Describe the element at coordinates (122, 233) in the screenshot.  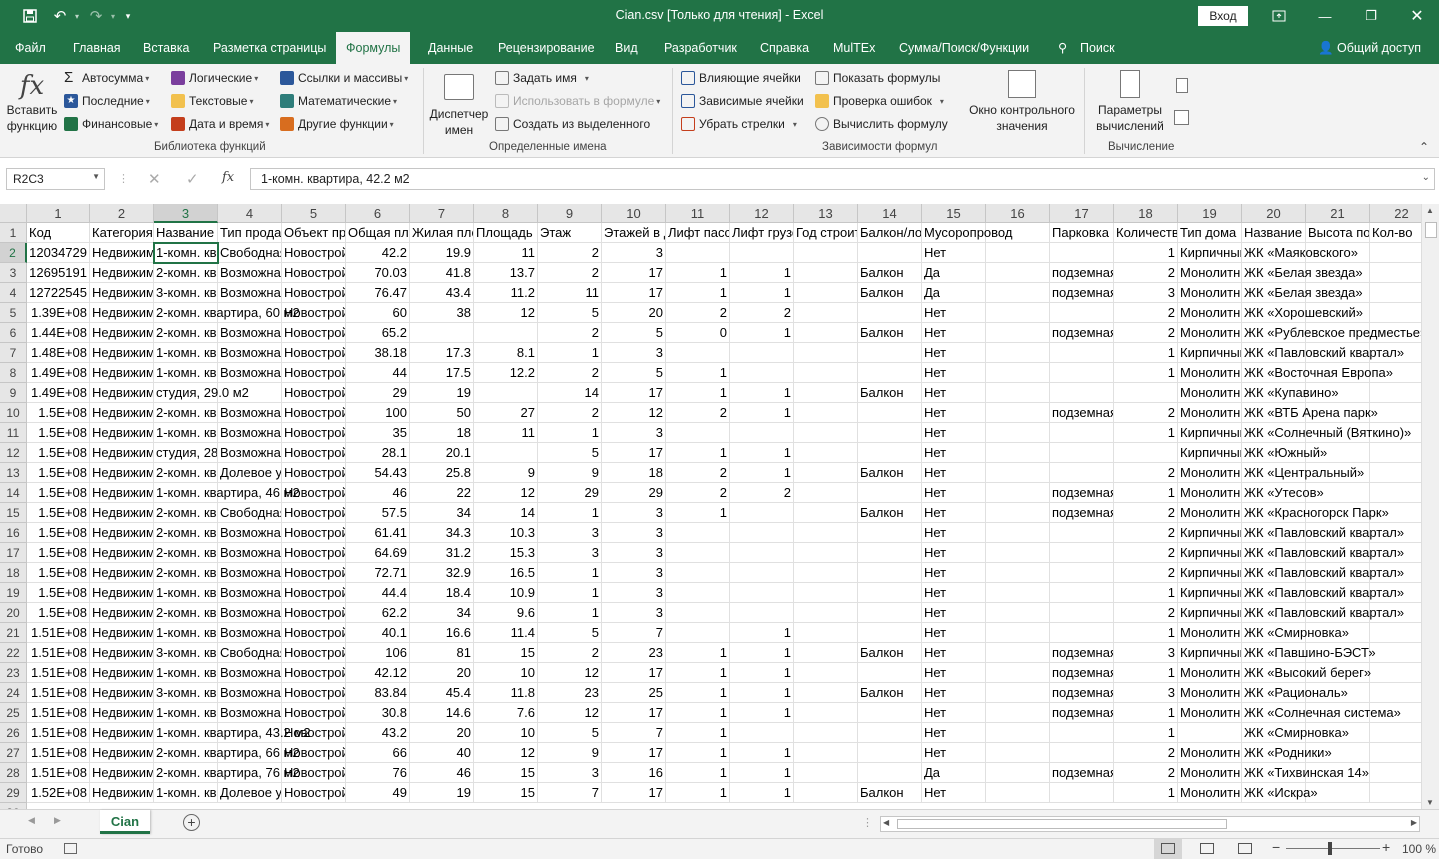
I see `header-cell: Категория` at that location.